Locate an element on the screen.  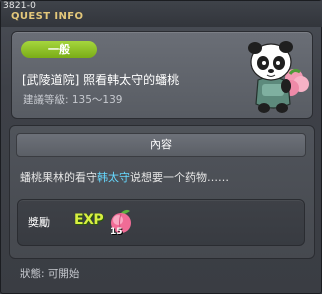
content-section-header: 內容 is located at coordinates (161, 145).